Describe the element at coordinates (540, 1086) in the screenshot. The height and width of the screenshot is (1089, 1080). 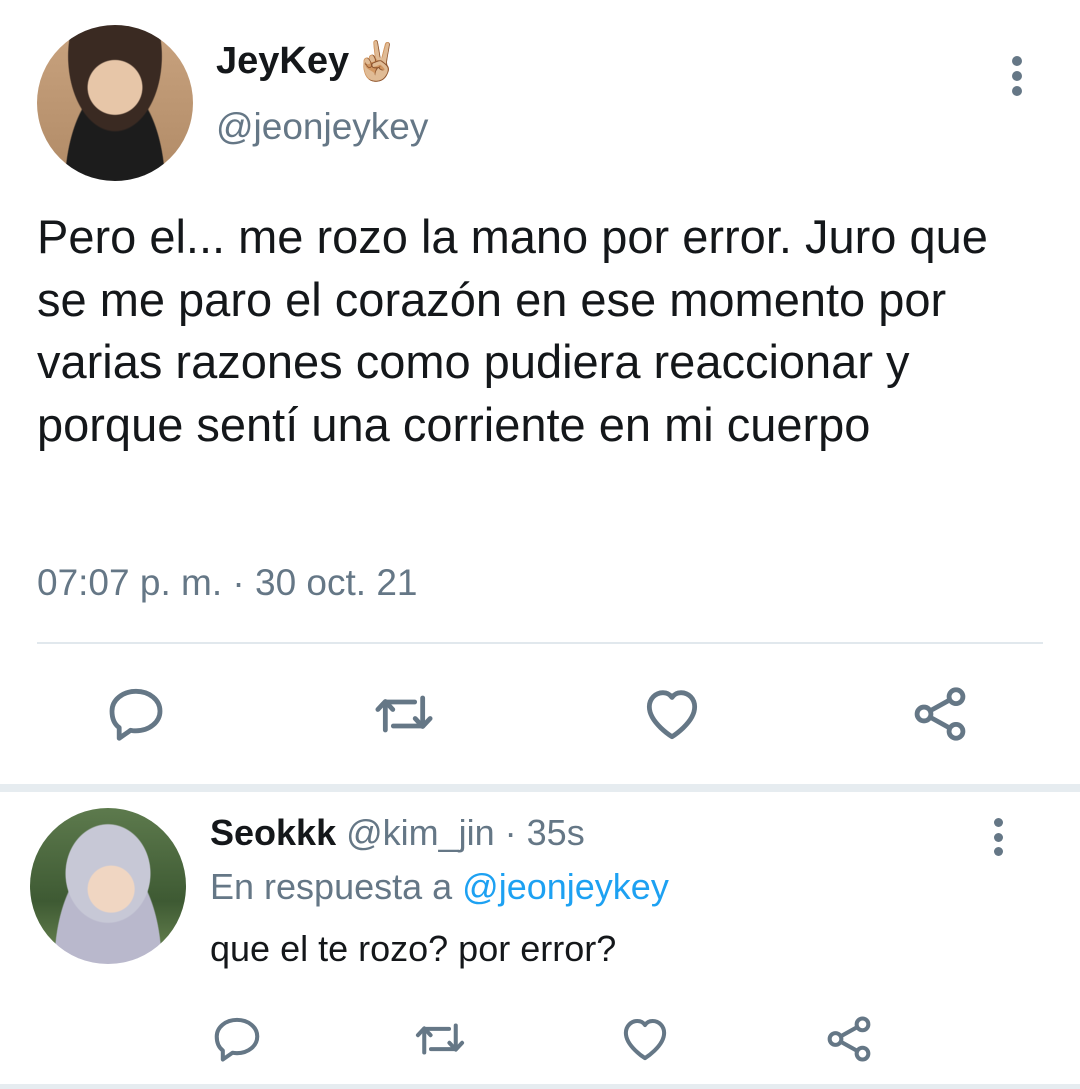
I see `bottom-divider` at that location.